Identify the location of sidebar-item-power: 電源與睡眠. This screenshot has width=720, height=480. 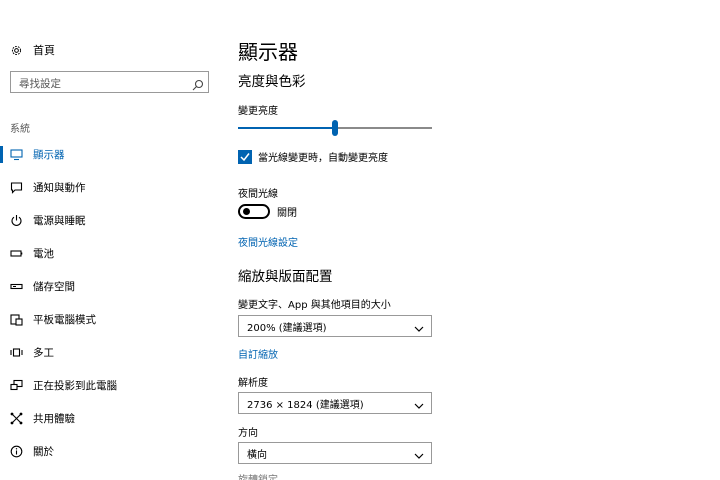
(114, 220).